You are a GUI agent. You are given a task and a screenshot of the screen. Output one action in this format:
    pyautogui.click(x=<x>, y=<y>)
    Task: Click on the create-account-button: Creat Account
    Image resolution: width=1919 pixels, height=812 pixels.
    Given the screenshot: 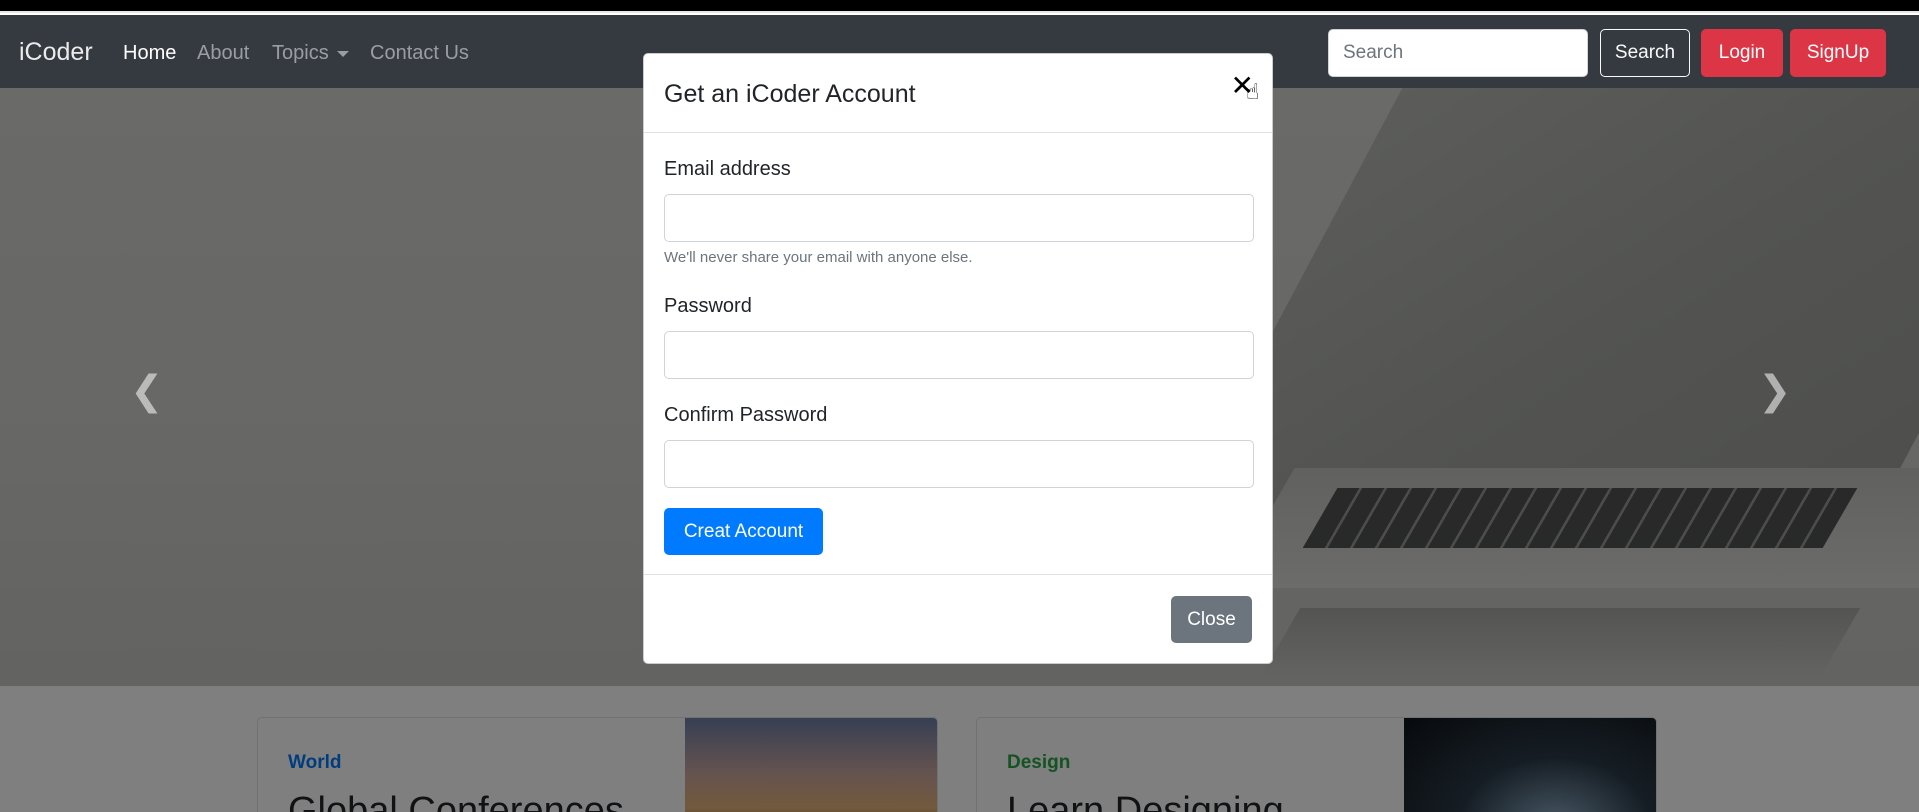 What is the action you would take?
    pyautogui.click(x=743, y=531)
    